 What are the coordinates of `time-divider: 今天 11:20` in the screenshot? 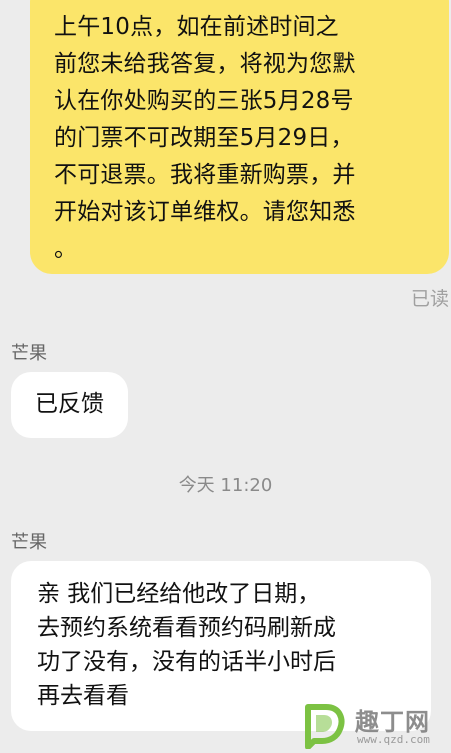 It's located at (225, 485).